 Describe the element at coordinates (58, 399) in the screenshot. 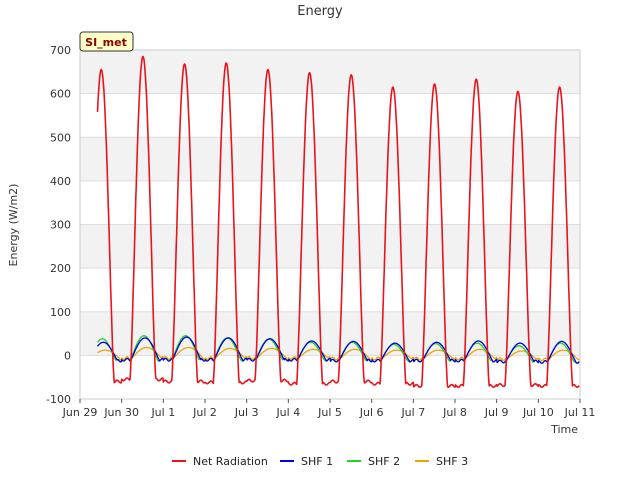

I see `y-tick-label: -100` at that location.